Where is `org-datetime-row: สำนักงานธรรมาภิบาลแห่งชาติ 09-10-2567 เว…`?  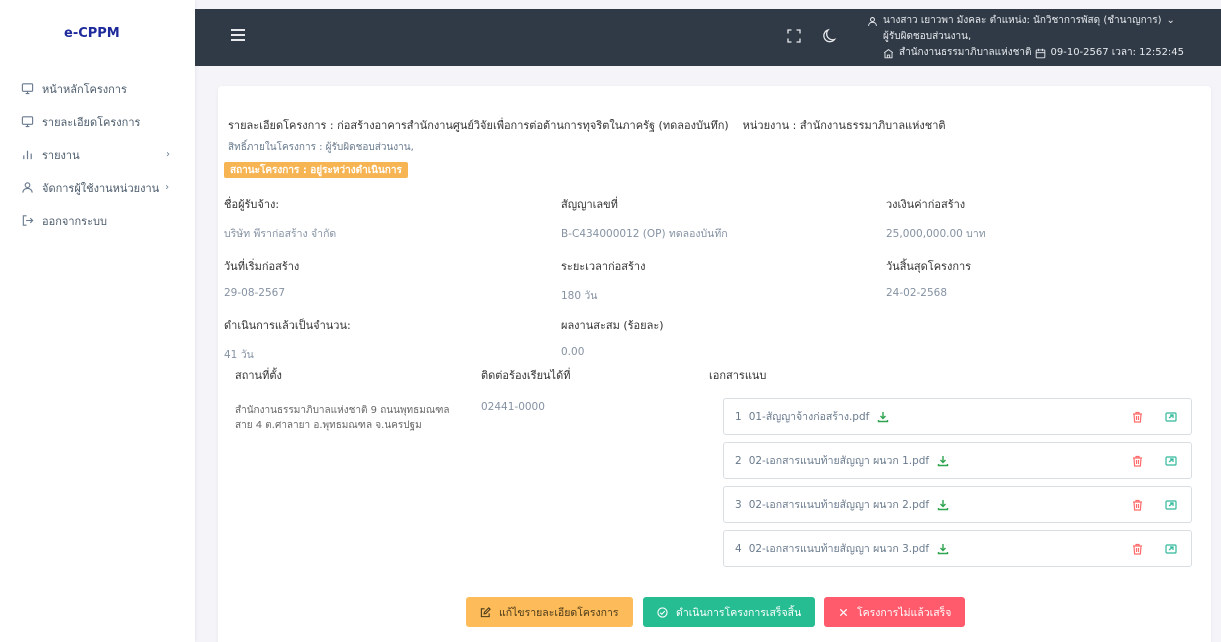 org-datetime-row: สำนักงานธรรมาภิบาลแห่งชาติ 09-10-2567 เว… is located at coordinates (1025, 53).